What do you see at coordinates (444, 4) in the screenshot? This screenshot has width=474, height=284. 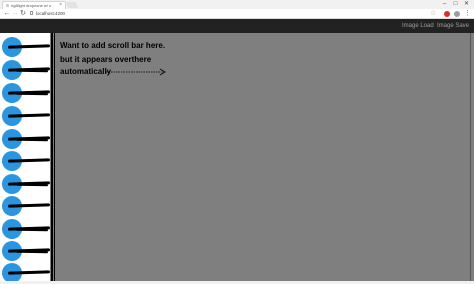 I see `minimize-button: –` at bounding box center [444, 4].